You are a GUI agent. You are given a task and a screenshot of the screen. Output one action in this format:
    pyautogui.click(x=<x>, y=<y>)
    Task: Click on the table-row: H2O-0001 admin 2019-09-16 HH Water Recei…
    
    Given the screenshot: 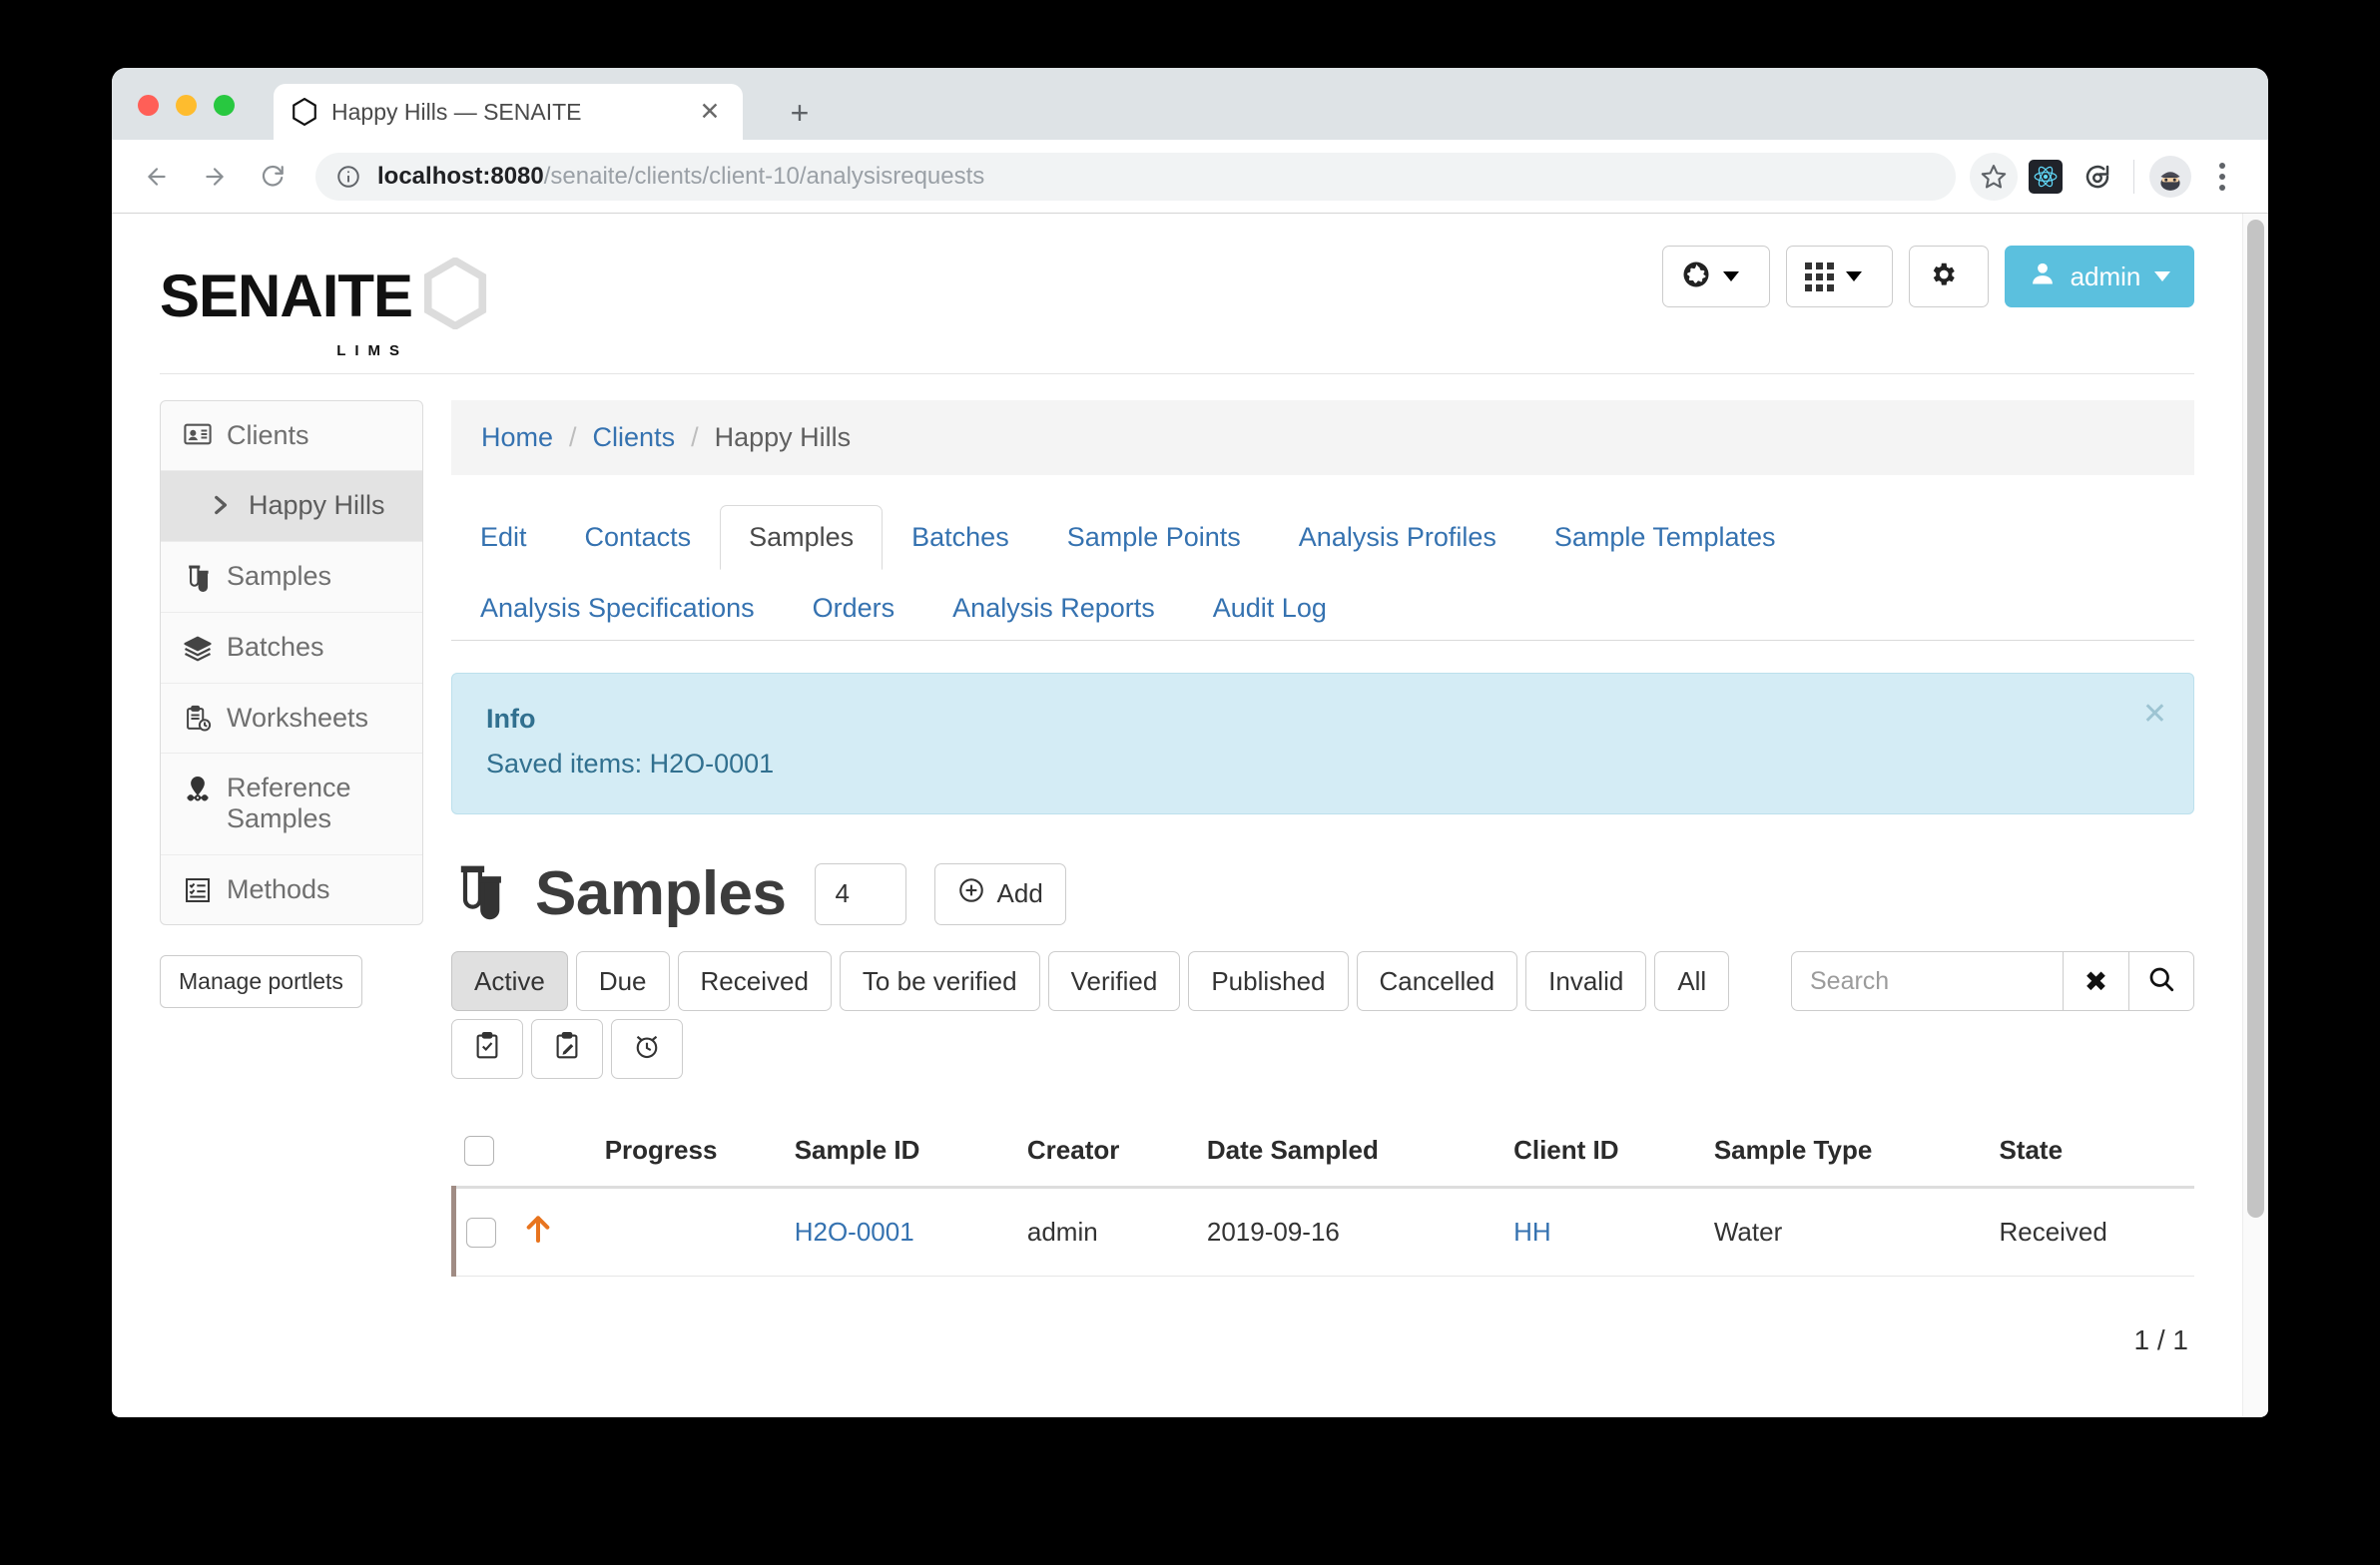 What is the action you would take?
    pyautogui.click(x=1323, y=1232)
    